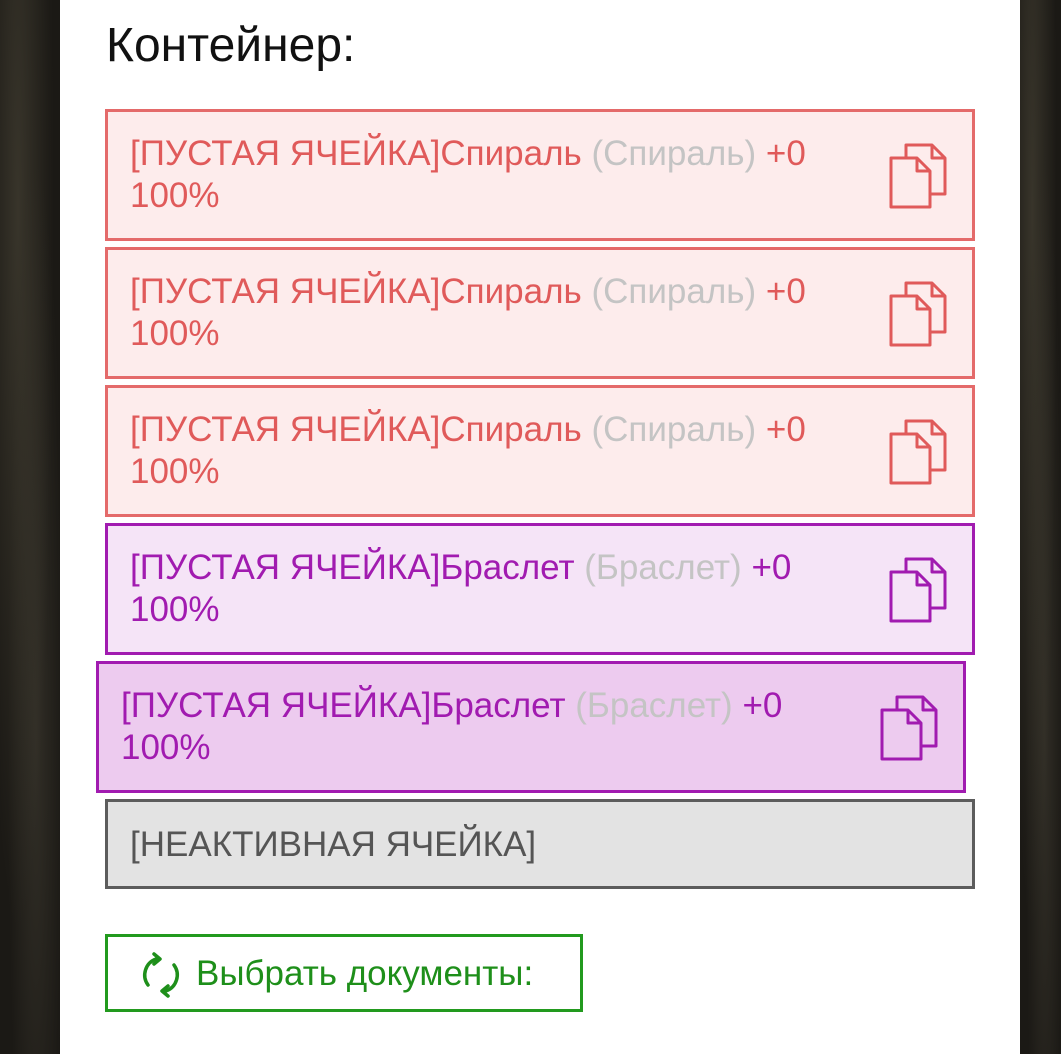 This screenshot has height=1054, width=1061. What do you see at coordinates (540, 844) in the screenshot?
I see `container-slot-inactive: [НЕАКТИВНАЯ ЯЧЕЙКА]` at bounding box center [540, 844].